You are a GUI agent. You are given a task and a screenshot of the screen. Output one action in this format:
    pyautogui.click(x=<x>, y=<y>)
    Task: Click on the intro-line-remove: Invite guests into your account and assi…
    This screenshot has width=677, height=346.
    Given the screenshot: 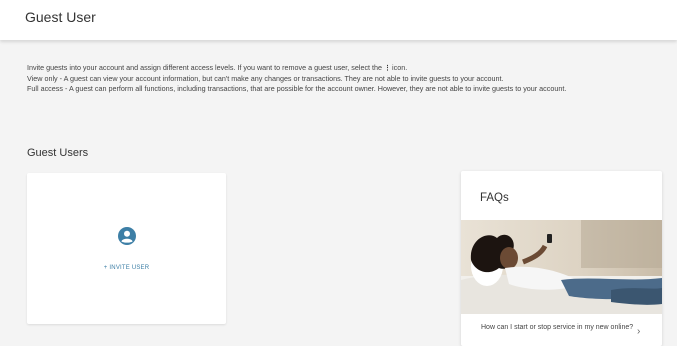 What is the action you would take?
    pyautogui.click(x=217, y=67)
    